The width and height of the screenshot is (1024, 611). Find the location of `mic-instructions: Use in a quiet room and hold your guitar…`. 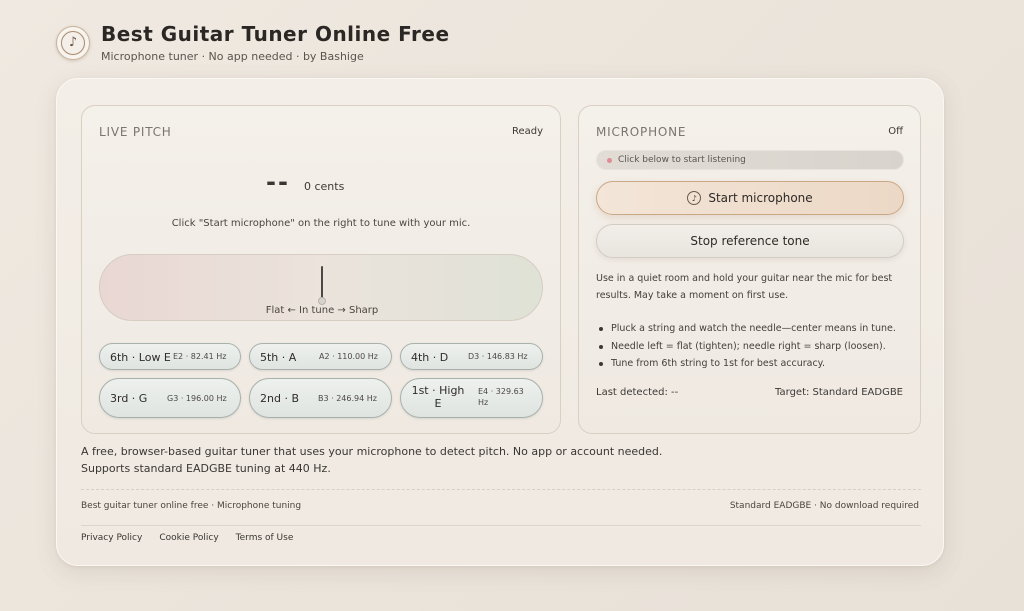

mic-instructions: Use in a quiet room and hold your guitar… is located at coordinates (744, 287).